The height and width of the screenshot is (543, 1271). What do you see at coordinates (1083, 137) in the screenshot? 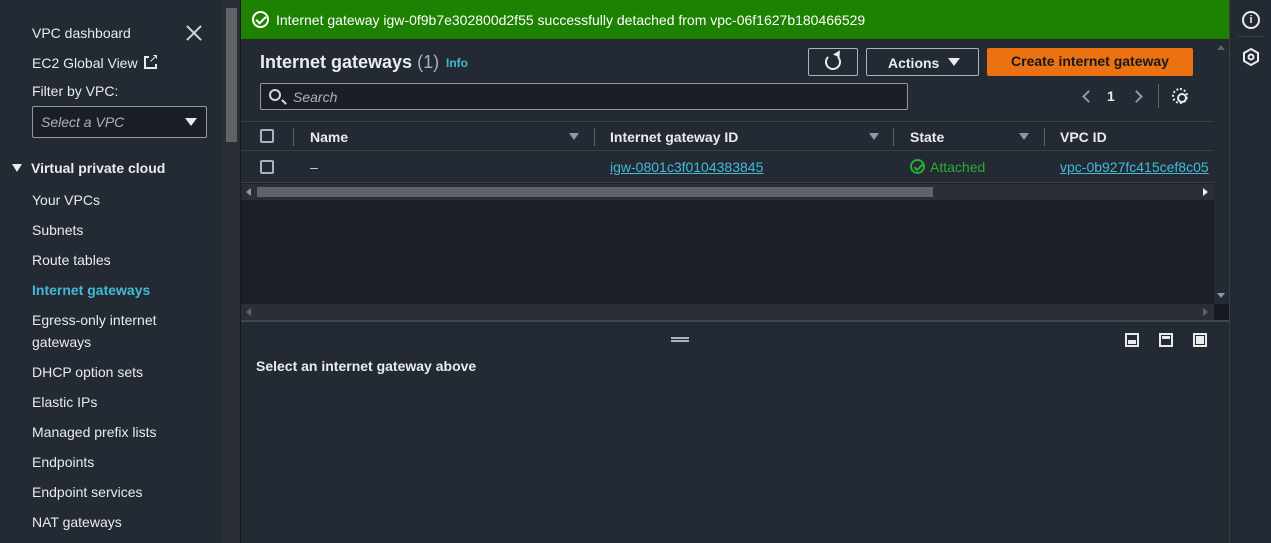
I see `column-header-vpc-id: VPC ID` at bounding box center [1083, 137].